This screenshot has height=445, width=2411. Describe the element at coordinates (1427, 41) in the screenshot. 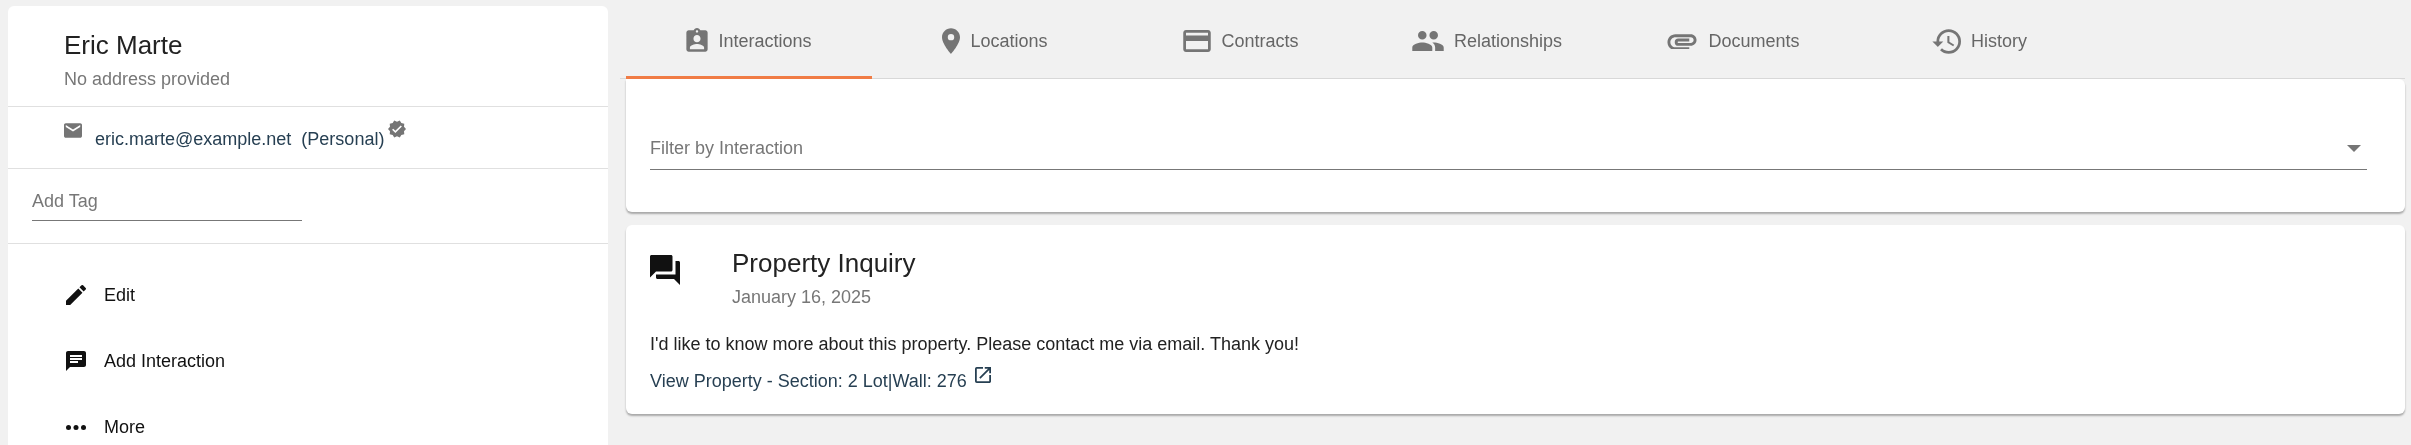

I see `people-icon` at that location.